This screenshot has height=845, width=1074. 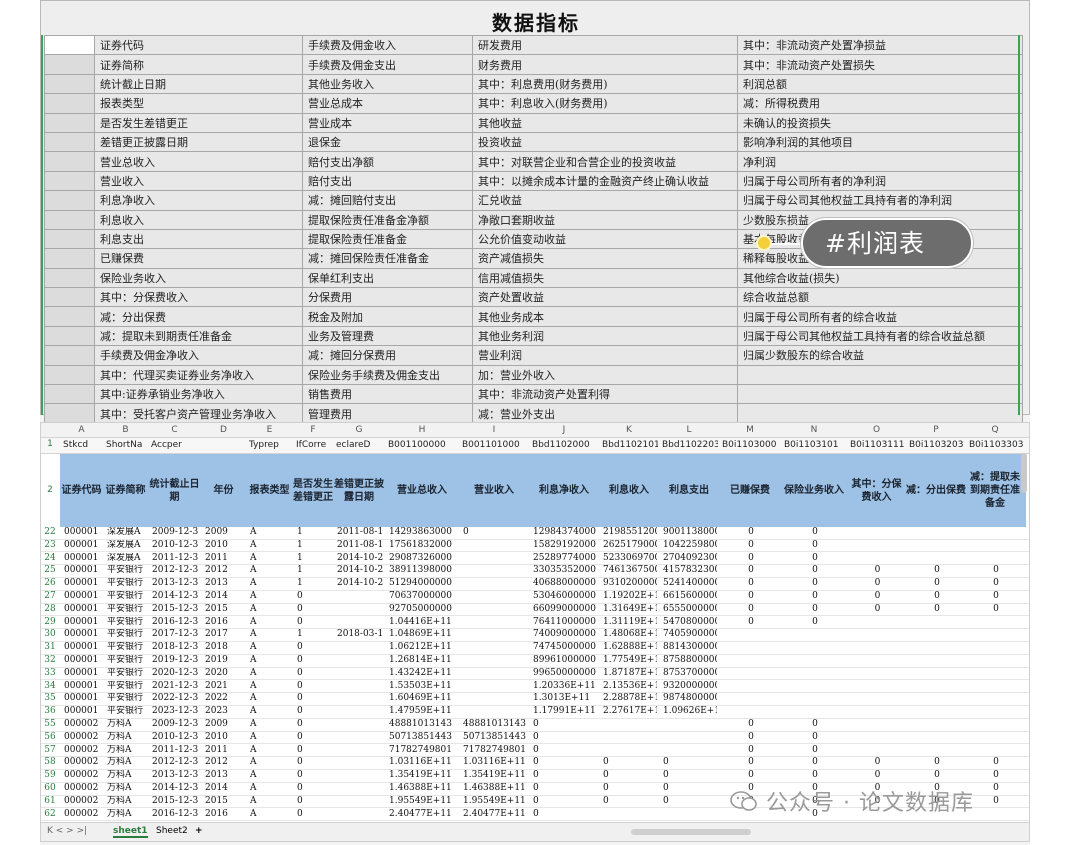 What do you see at coordinates (605, 258) in the screenshot?
I see `indicator-cell: 资产减值损失` at bounding box center [605, 258].